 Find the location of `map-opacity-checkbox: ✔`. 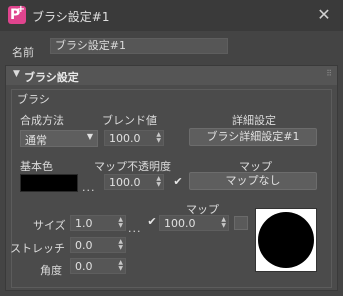

map-opacity-checkbox: ✔ is located at coordinates (178, 182).